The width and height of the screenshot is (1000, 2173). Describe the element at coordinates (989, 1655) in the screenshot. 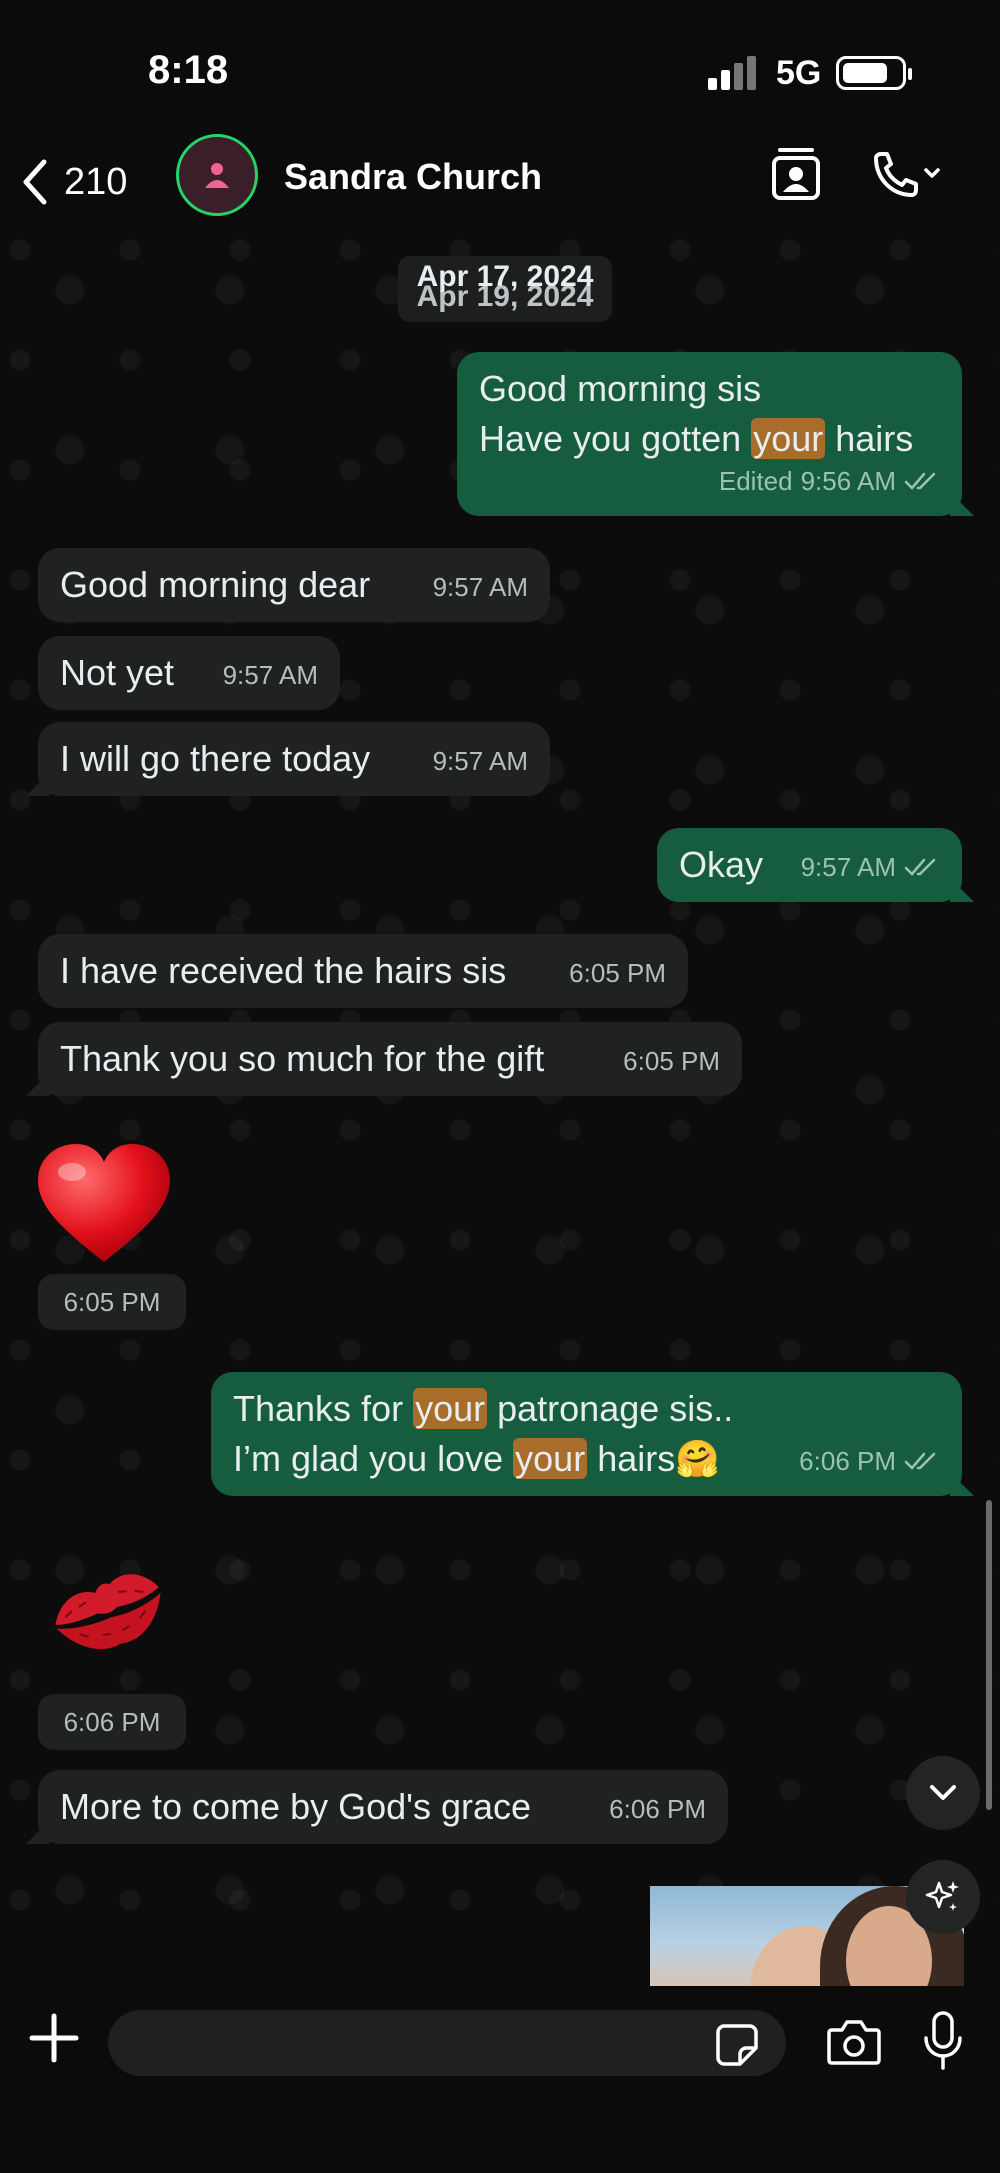

I see `scrollbar` at that location.